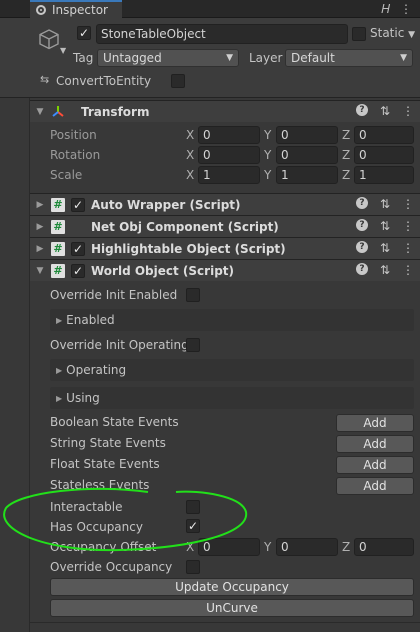  Describe the element at coordinates (349, 58) in the screenshot. I see `layer-dropdown: Default ▼` at that location.